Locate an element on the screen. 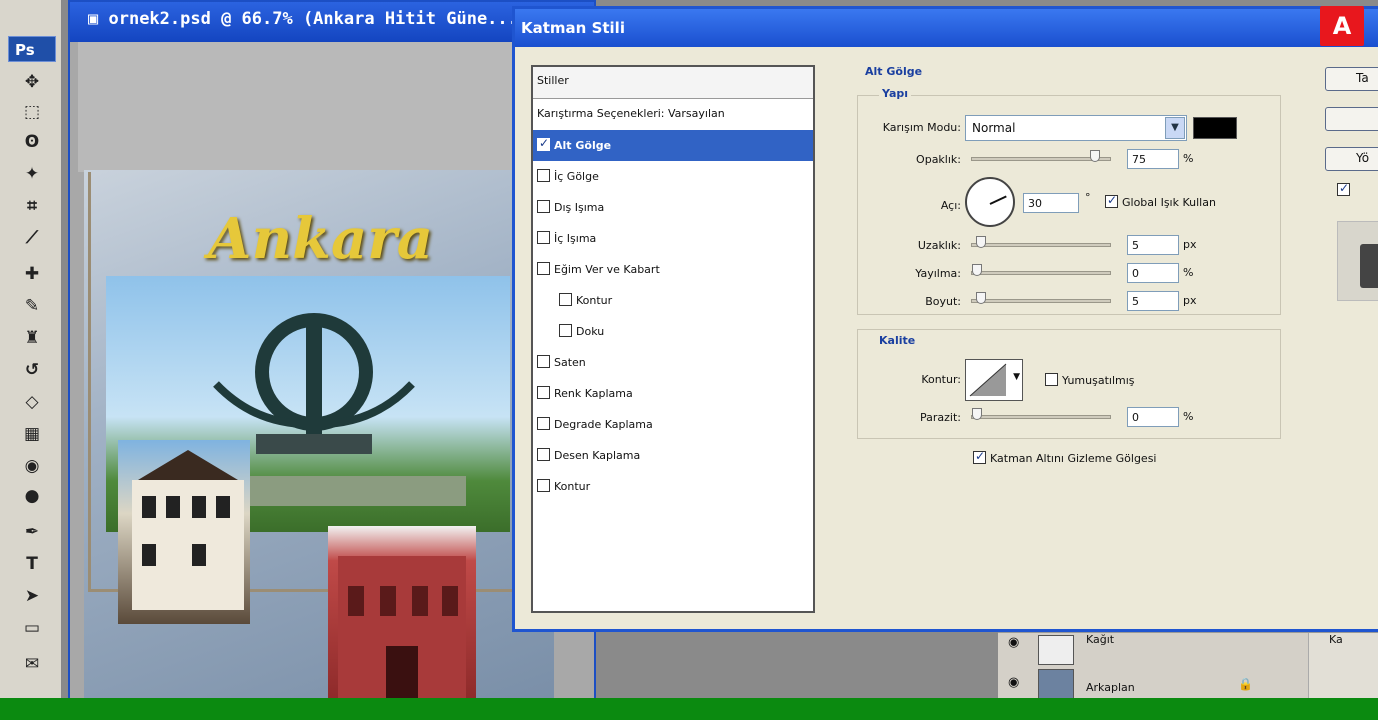 The width and height of the screenshot is (1378, 720). style-item: İç Gölge is located at coordinates (673, 176).